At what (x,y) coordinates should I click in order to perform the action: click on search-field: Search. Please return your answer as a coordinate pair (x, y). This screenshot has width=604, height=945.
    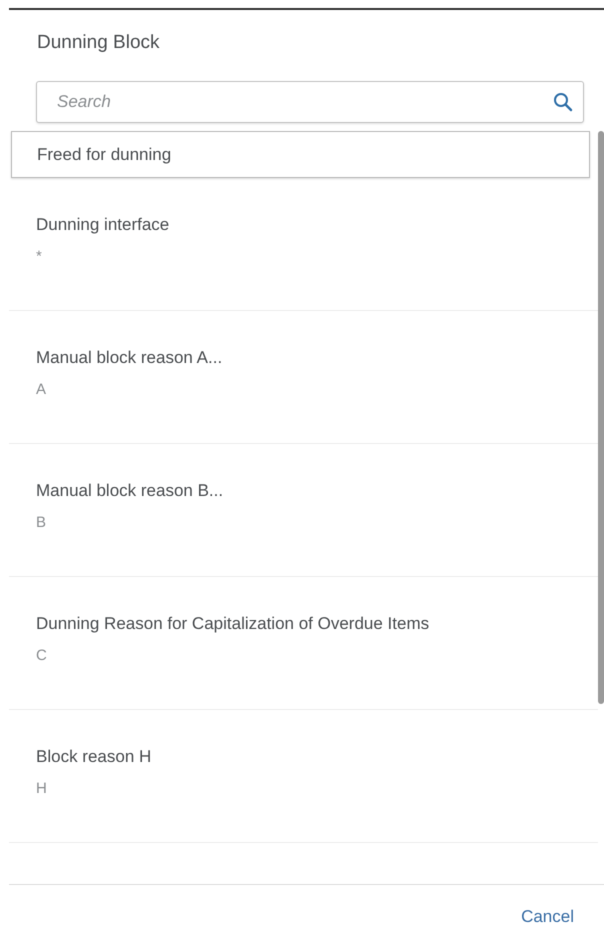
    Looking at the image, I should click on (310, 102).